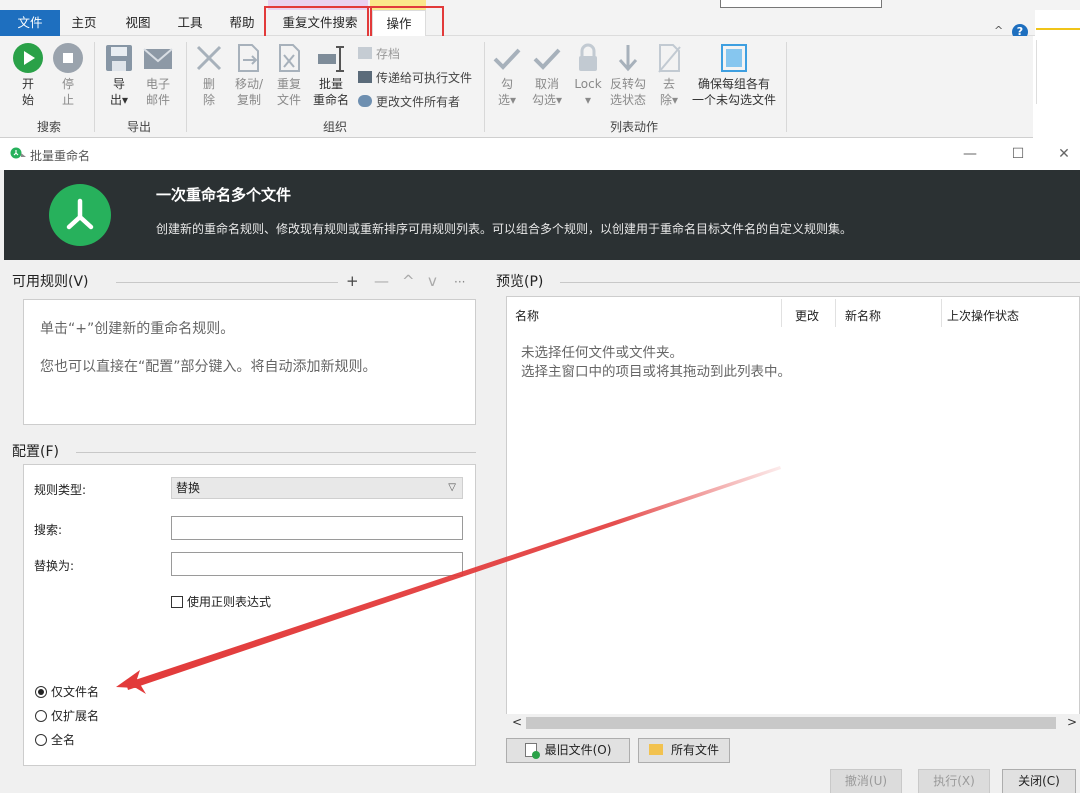  I want to click on scrollbar-thumb, so click(791, 723).